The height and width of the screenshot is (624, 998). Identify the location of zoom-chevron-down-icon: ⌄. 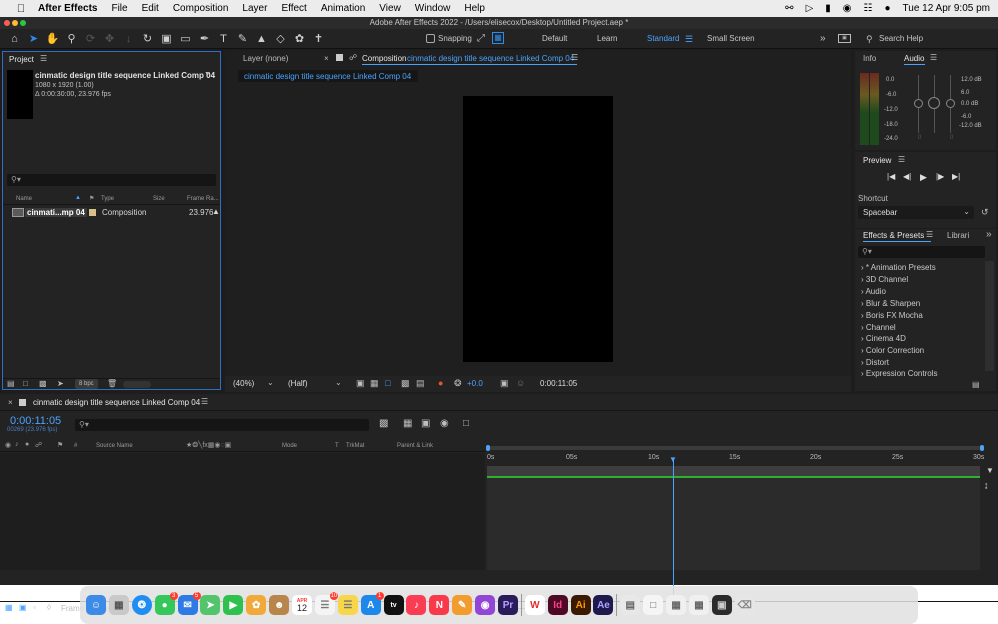
(270, 382).